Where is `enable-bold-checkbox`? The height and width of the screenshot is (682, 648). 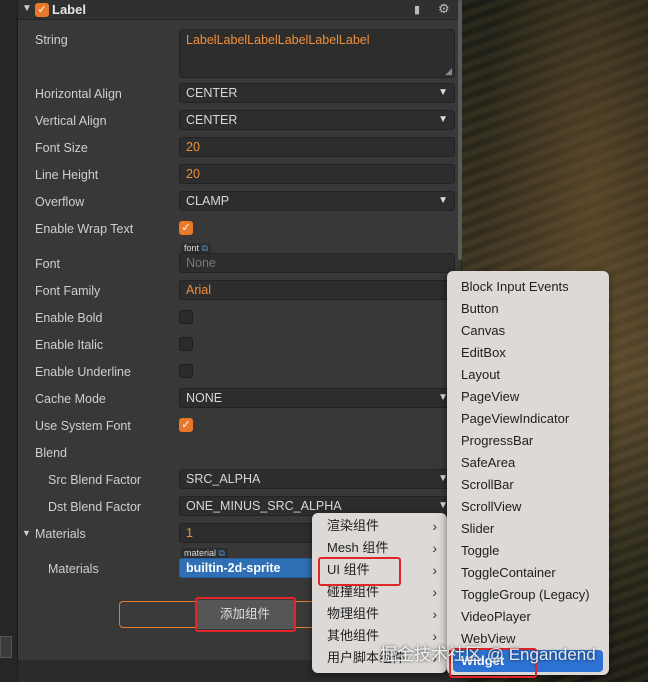
enable-bold-checkbox is located at coordinates (186, 317).